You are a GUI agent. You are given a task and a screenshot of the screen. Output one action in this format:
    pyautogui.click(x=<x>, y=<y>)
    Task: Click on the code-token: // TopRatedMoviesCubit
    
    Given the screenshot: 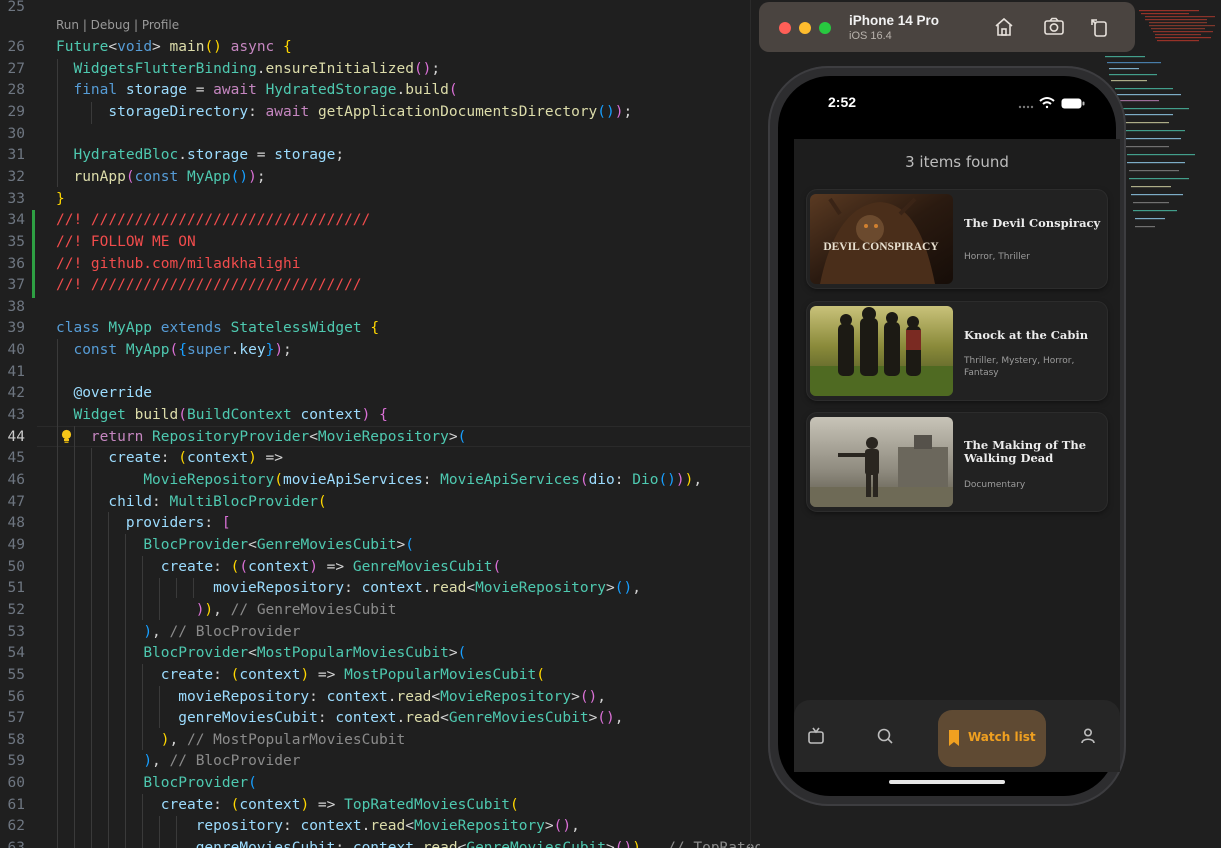 What is the action you would take?
    pyautogui.click(x=713, y=844)
    